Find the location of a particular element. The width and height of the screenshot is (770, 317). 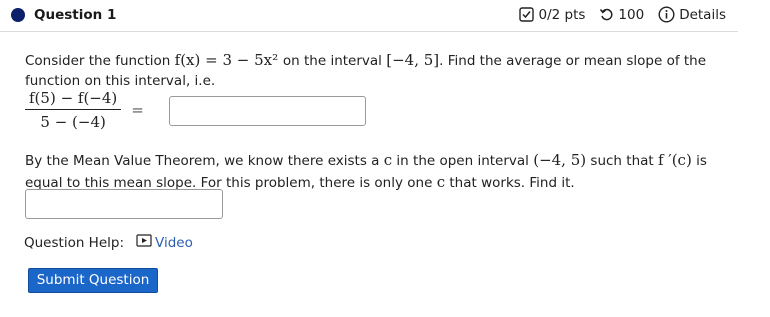

text-segment: such that is located at coordinates (622, 161).